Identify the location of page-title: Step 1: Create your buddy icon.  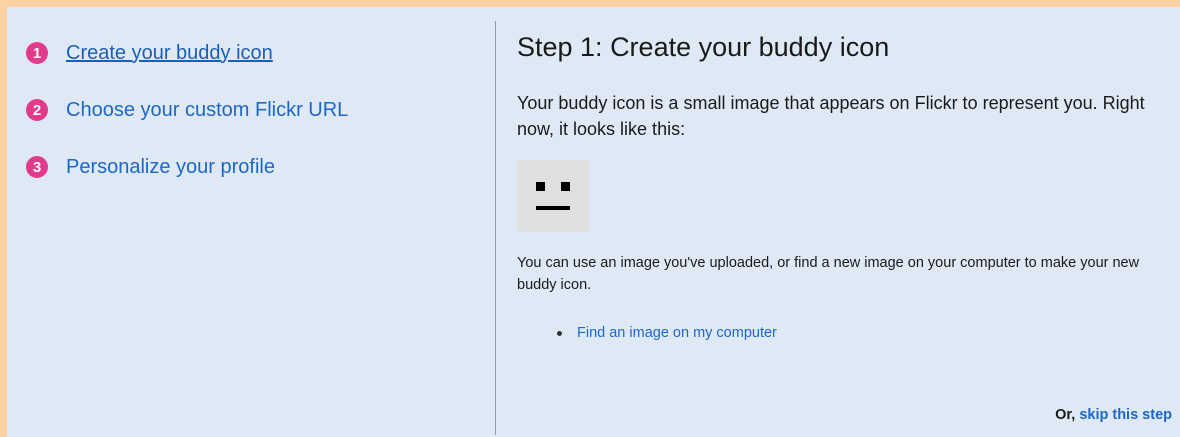
(703, 47).